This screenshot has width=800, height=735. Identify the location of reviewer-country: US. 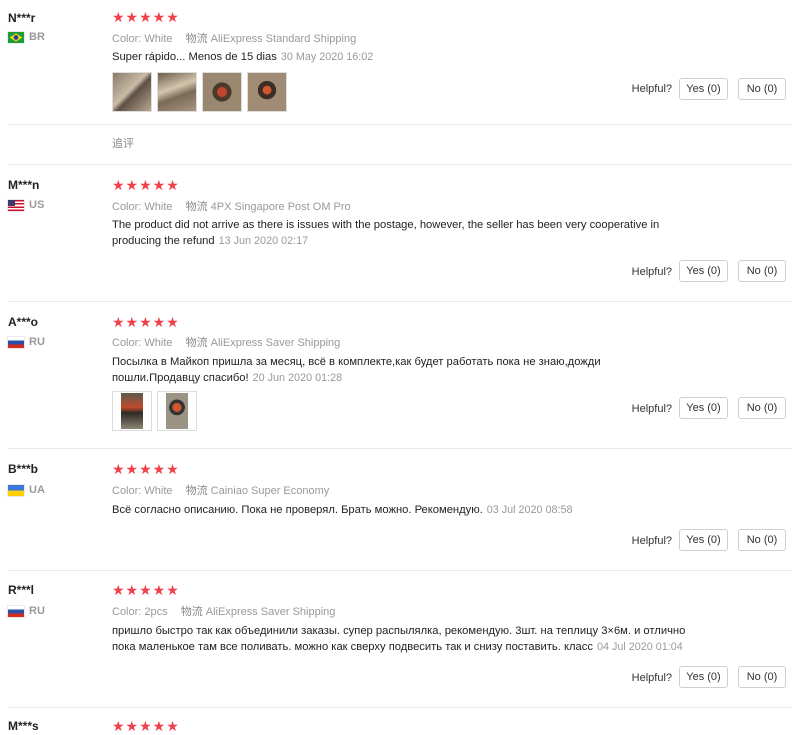
(26, 205).